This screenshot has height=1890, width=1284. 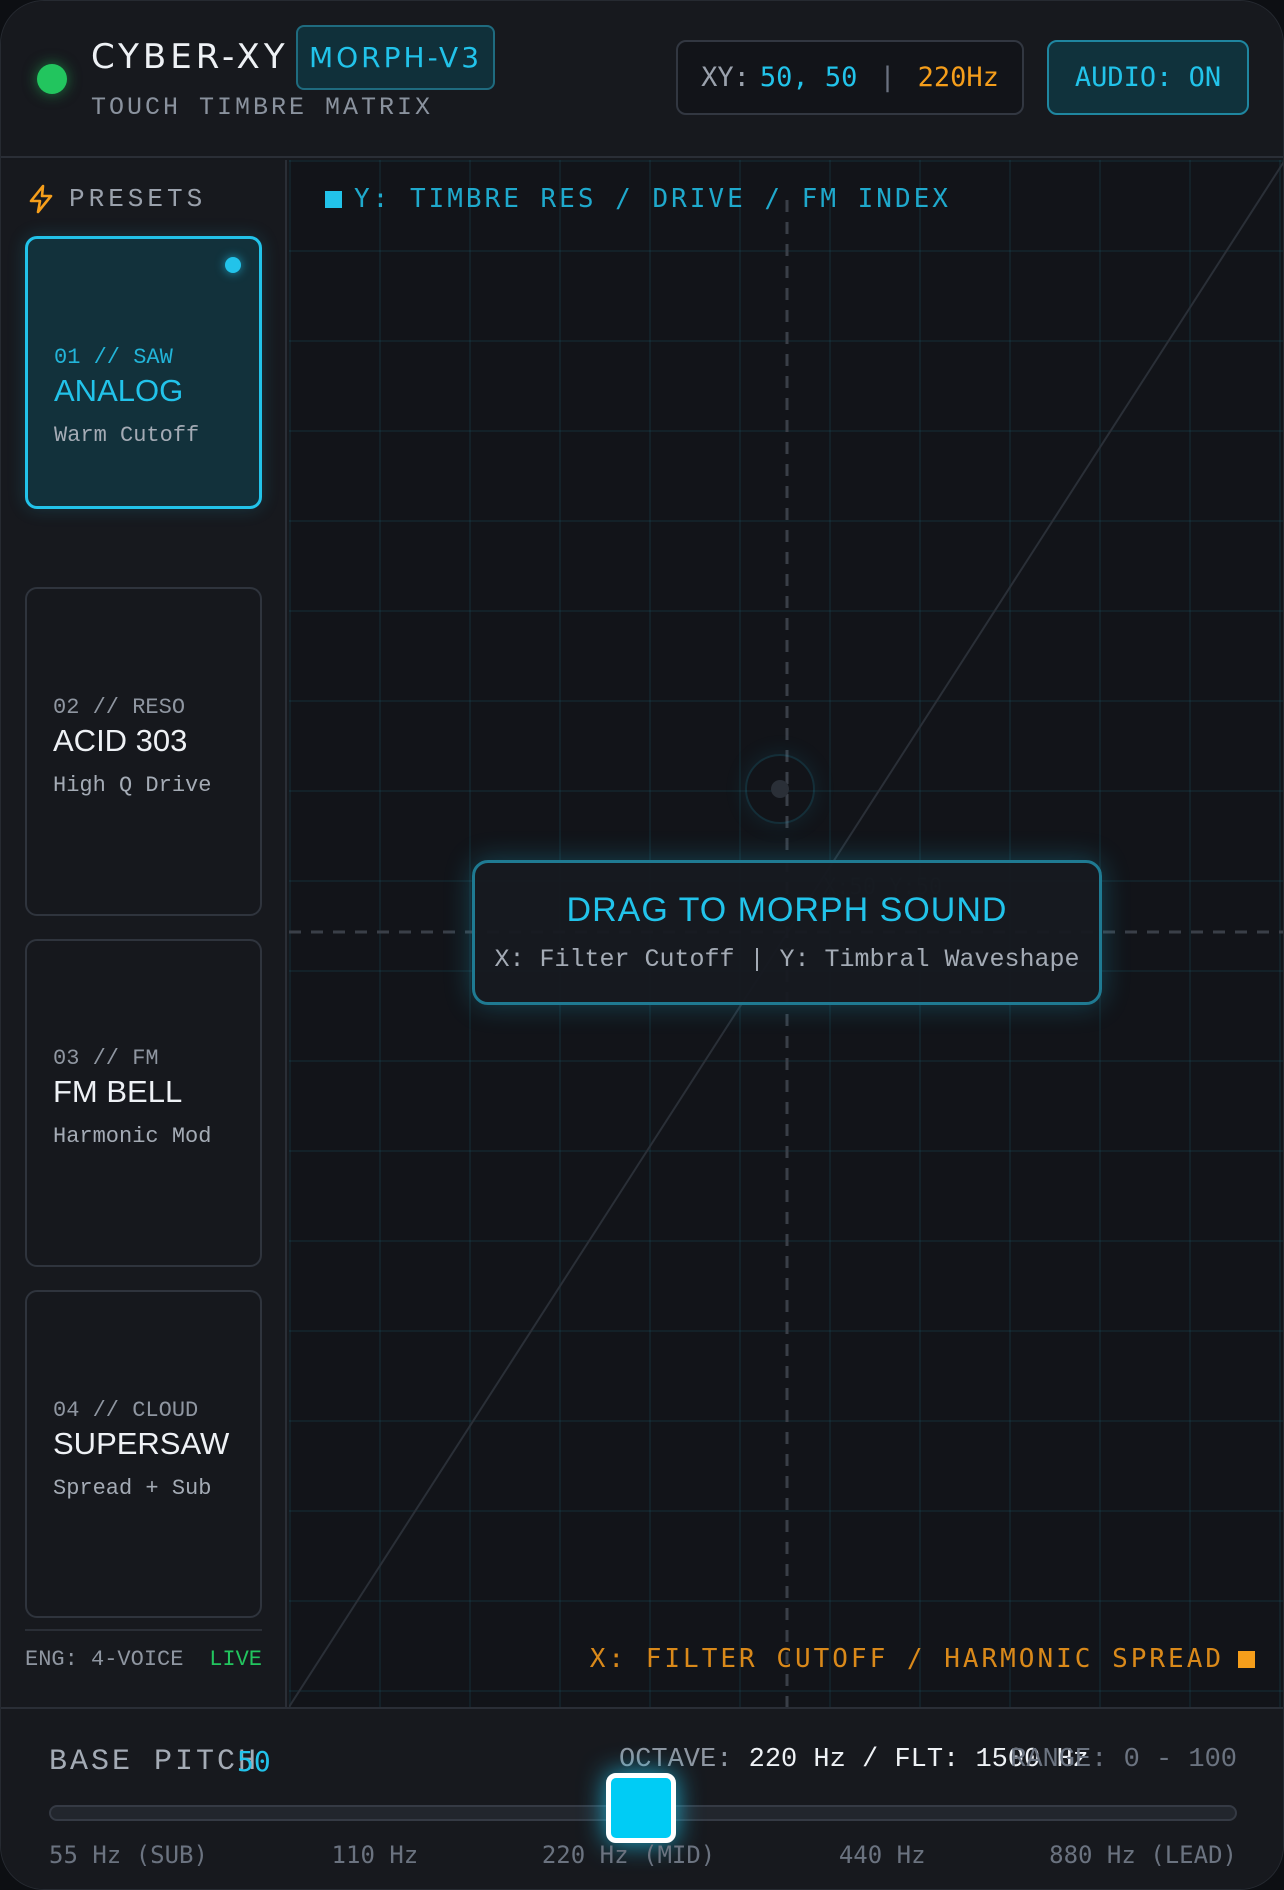 What do you see at coordinates (119, 707) in the screenshot?
I see `preset-code: 02 // RESO` at bounding box center [119, 707].